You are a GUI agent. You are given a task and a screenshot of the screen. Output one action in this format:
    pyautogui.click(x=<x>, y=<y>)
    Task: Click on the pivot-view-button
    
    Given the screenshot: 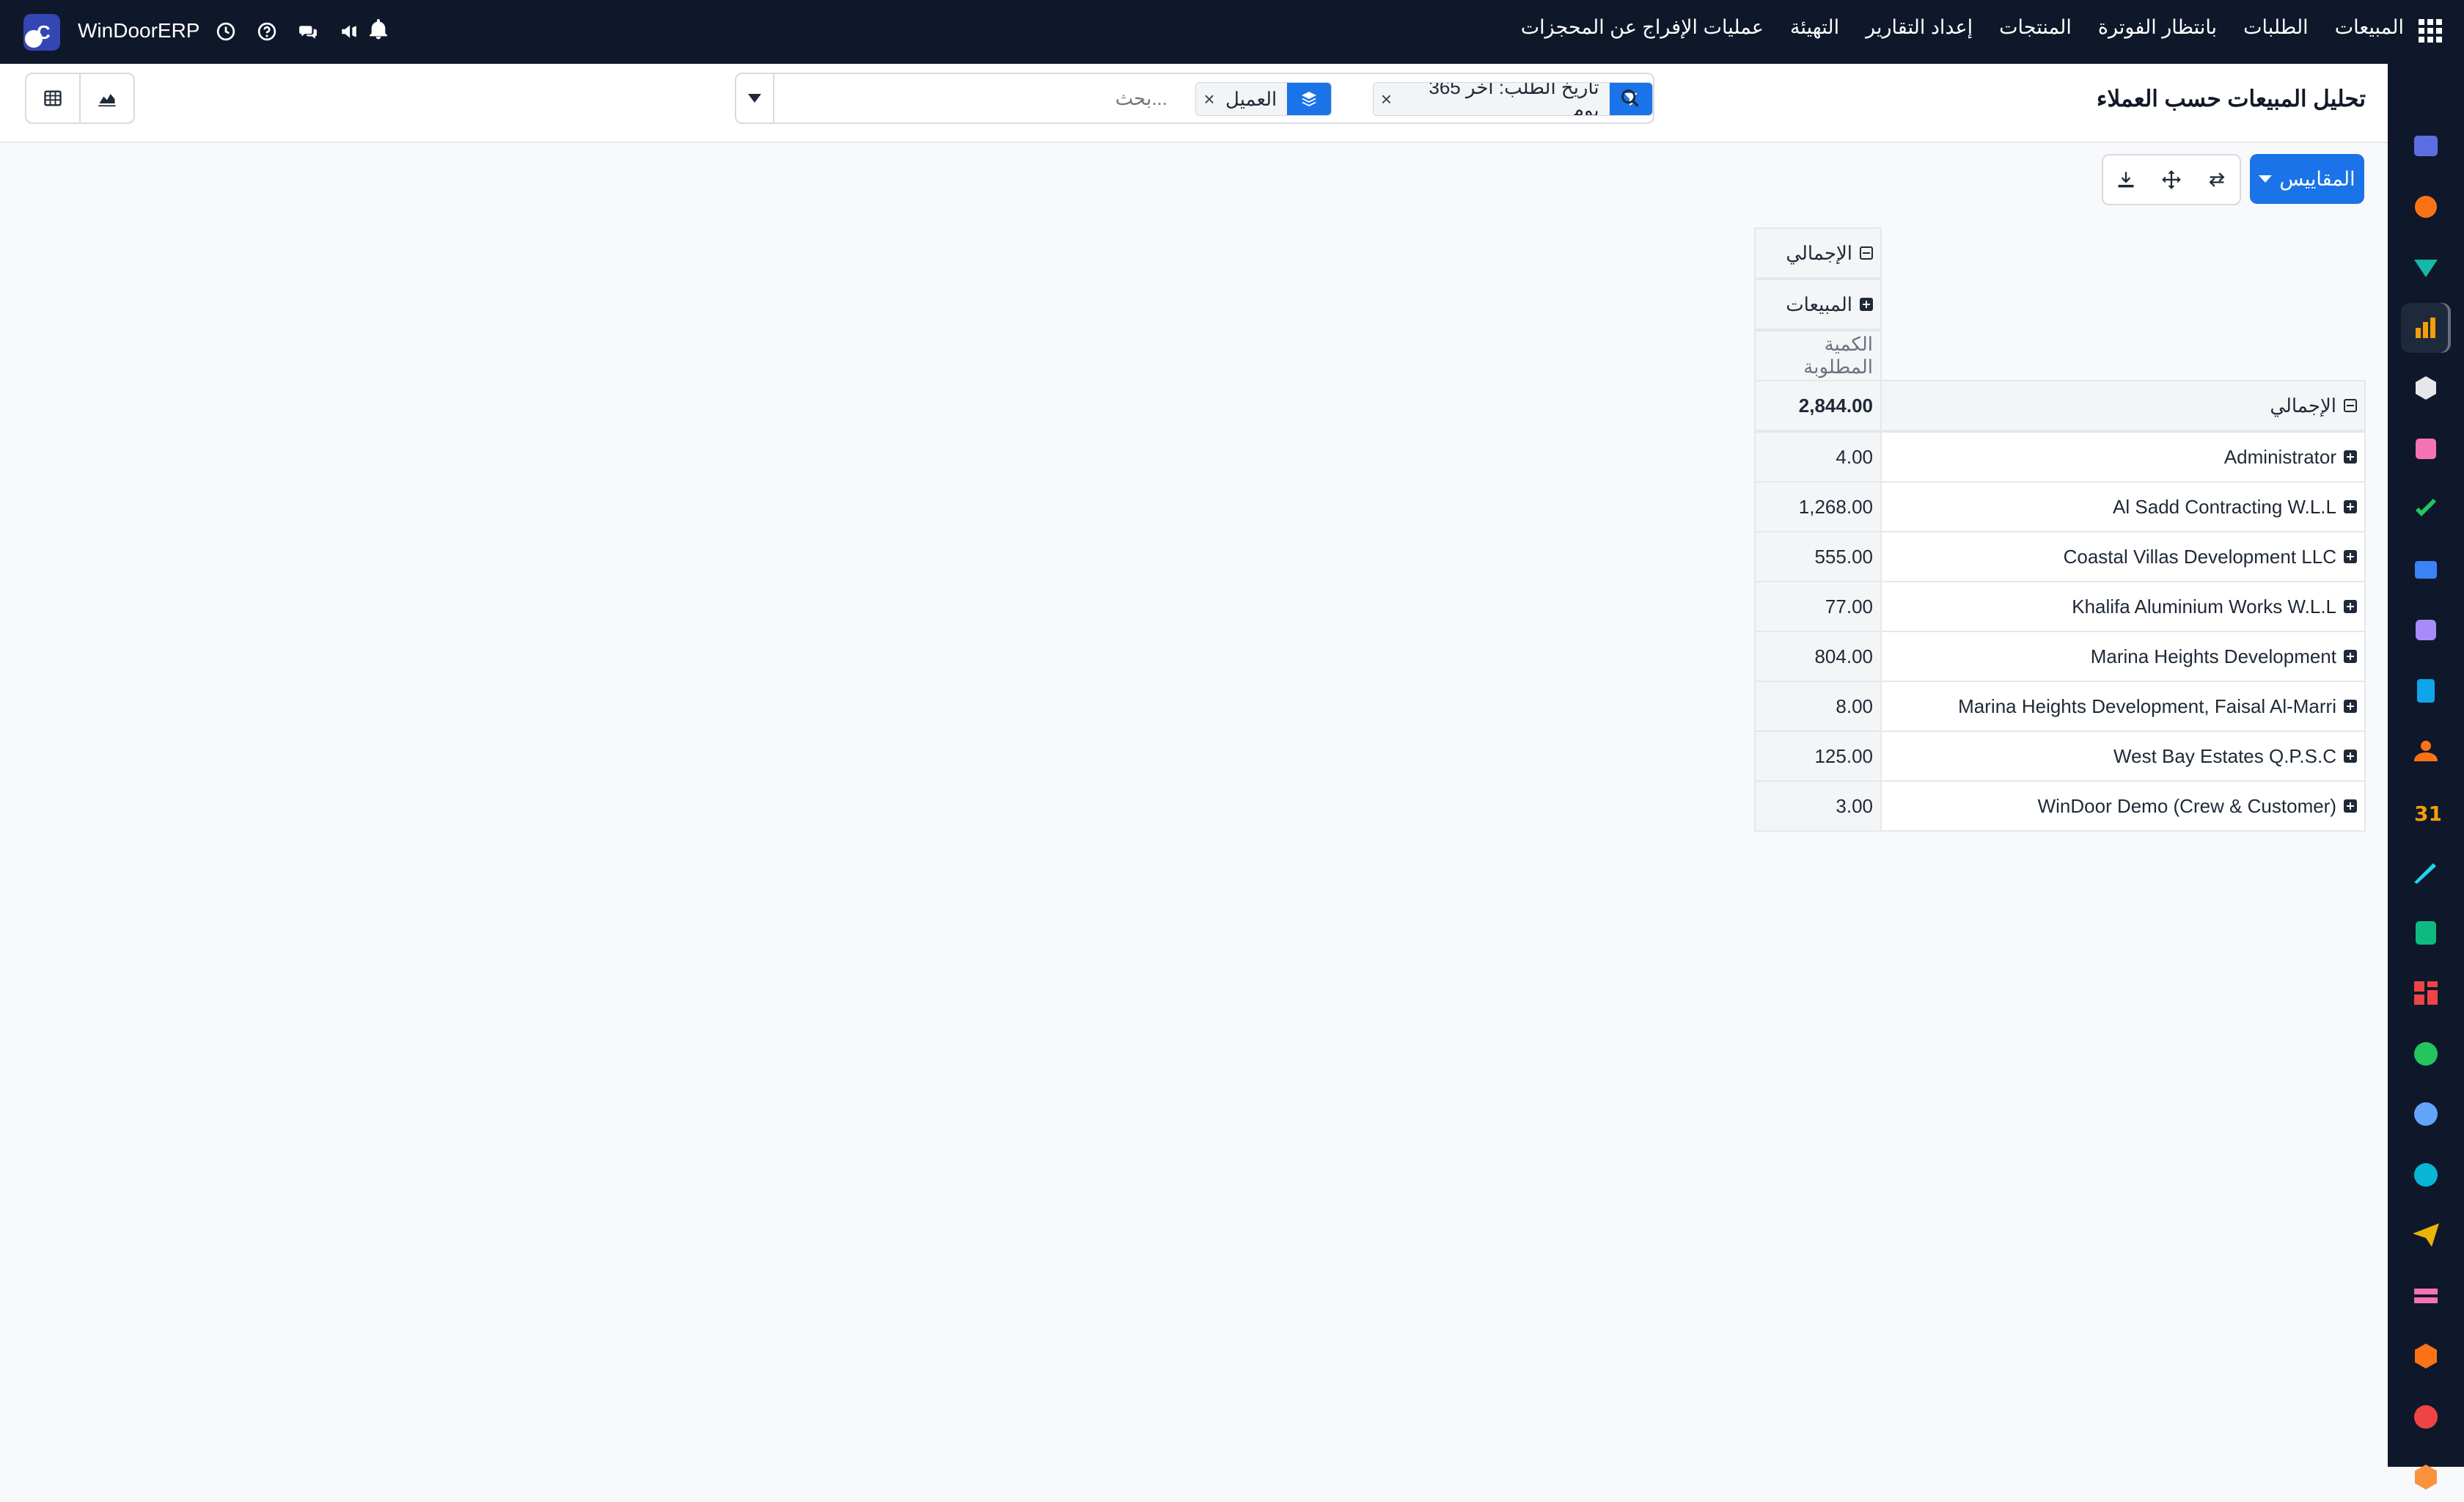 What is the action you would take?
    pyautogui.click(x=53, y=99)
    